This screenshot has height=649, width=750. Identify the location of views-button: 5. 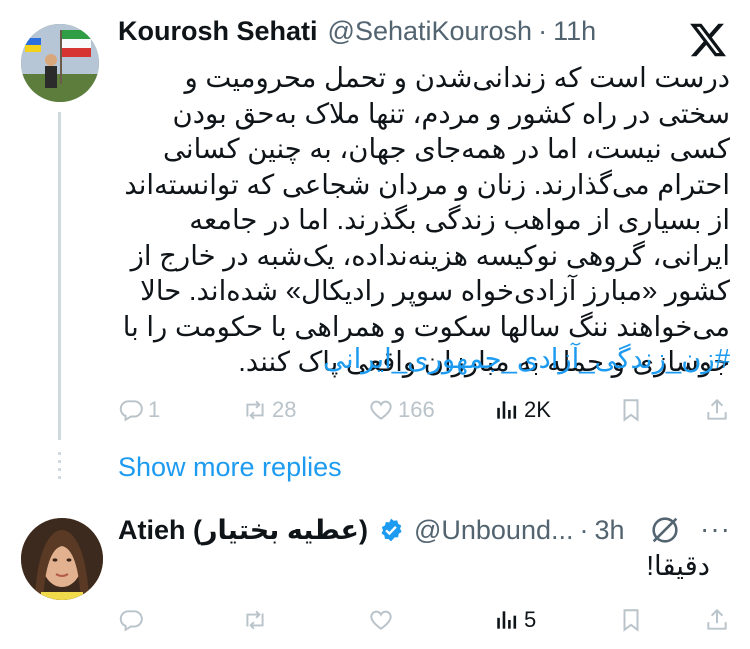
(515, 620).